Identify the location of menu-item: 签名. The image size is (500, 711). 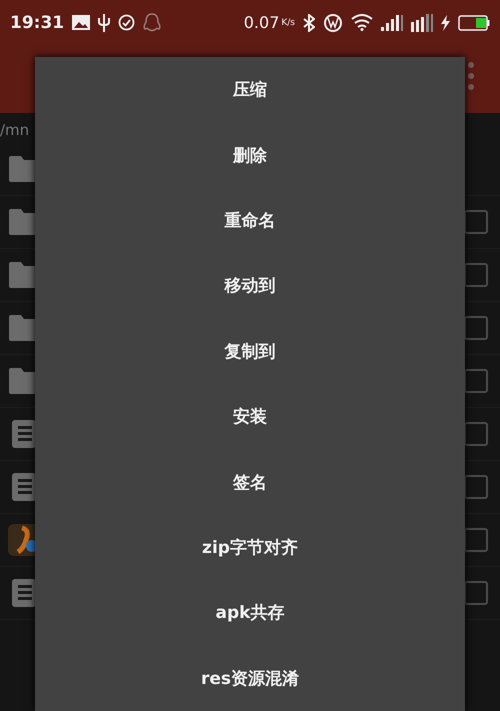
(250, 482).